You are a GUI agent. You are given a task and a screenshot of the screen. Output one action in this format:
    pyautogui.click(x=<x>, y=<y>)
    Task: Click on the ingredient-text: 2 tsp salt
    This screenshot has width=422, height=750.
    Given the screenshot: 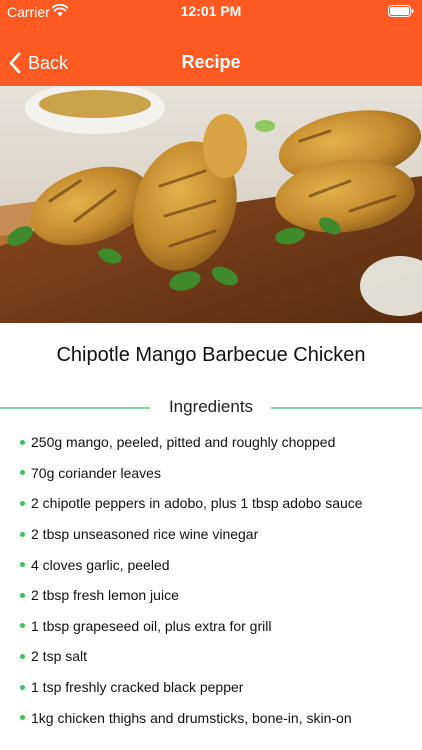 What is the action you would take?
    pyautogui.click(x=59, y=656)
    